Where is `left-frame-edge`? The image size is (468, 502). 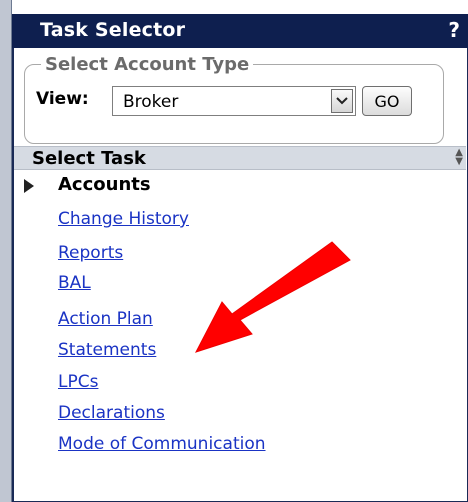
left-frame-edge is located at coordinates (6, 251).